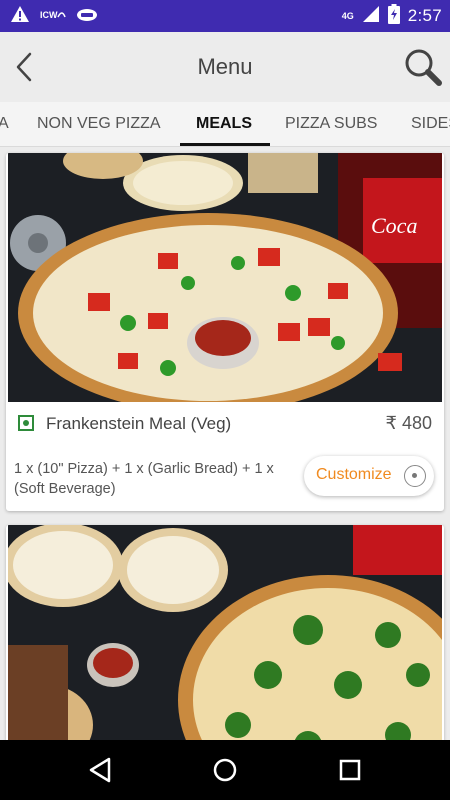 The width and height of the screenshot is (450, 800). Describe the element at coordinates (225, 16) in the screenshot. I see `status-bar: ICW 4G 2:57` at that location.